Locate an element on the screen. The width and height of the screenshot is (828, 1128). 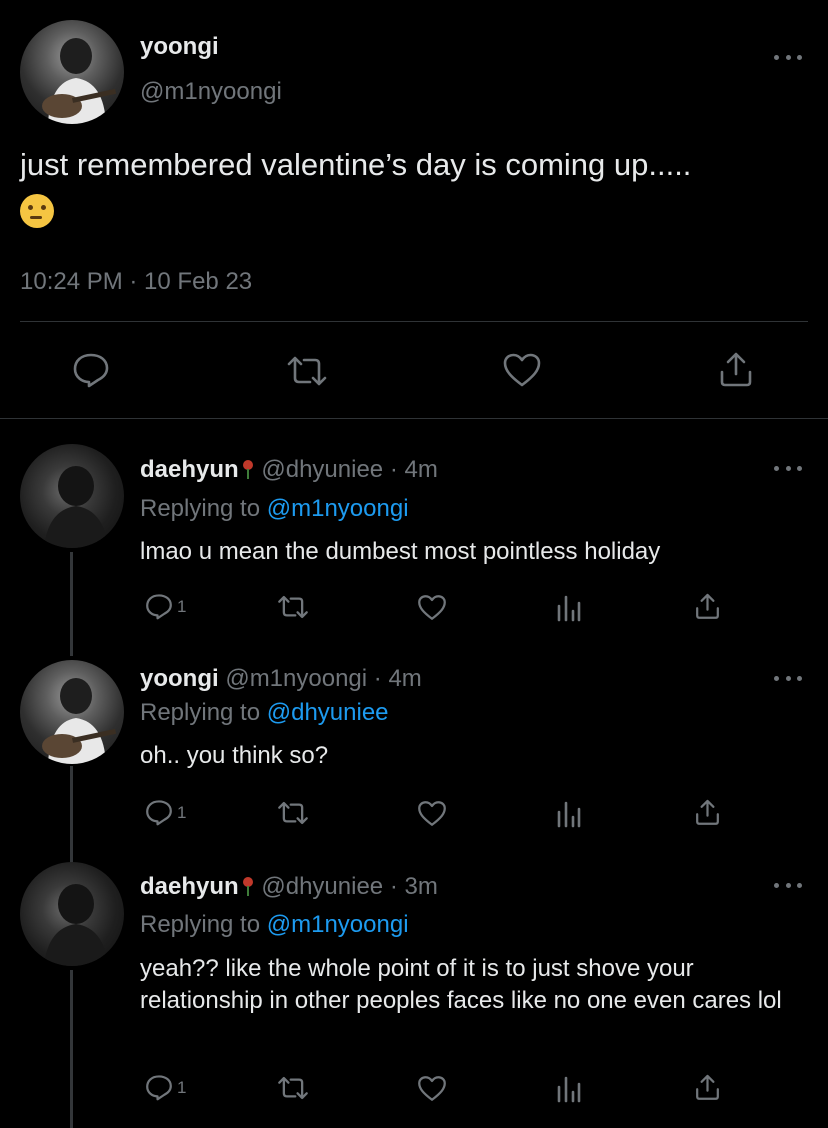
mention-link: @dhyuniee is located at coordinates (328, 712).